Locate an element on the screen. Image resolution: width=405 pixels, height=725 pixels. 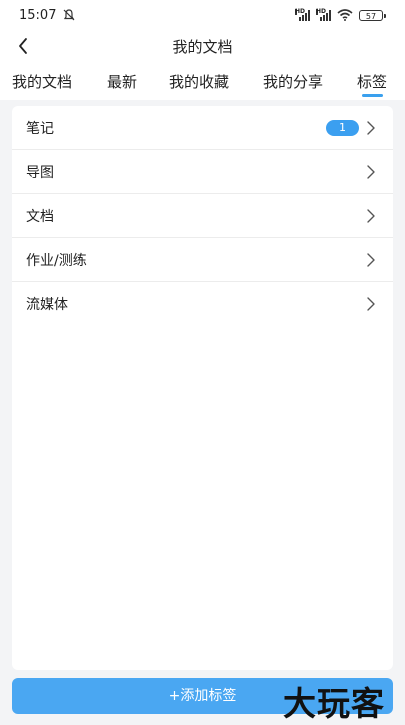
tag-label: 流媒体 is located at coordinates (47, 305).